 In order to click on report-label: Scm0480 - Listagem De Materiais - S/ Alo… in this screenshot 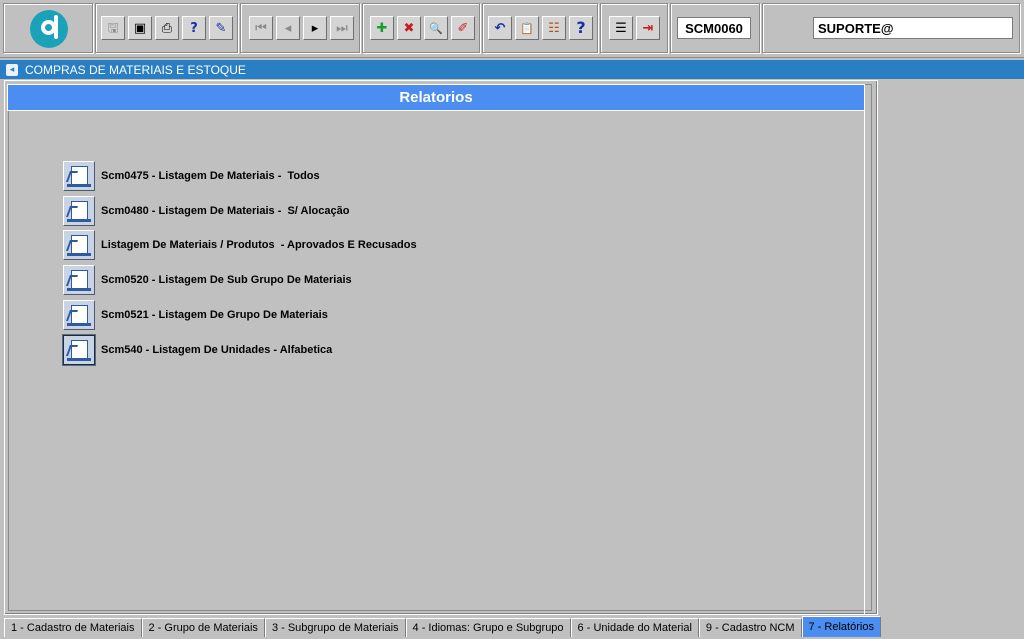, I will do `click(225, 211)`.